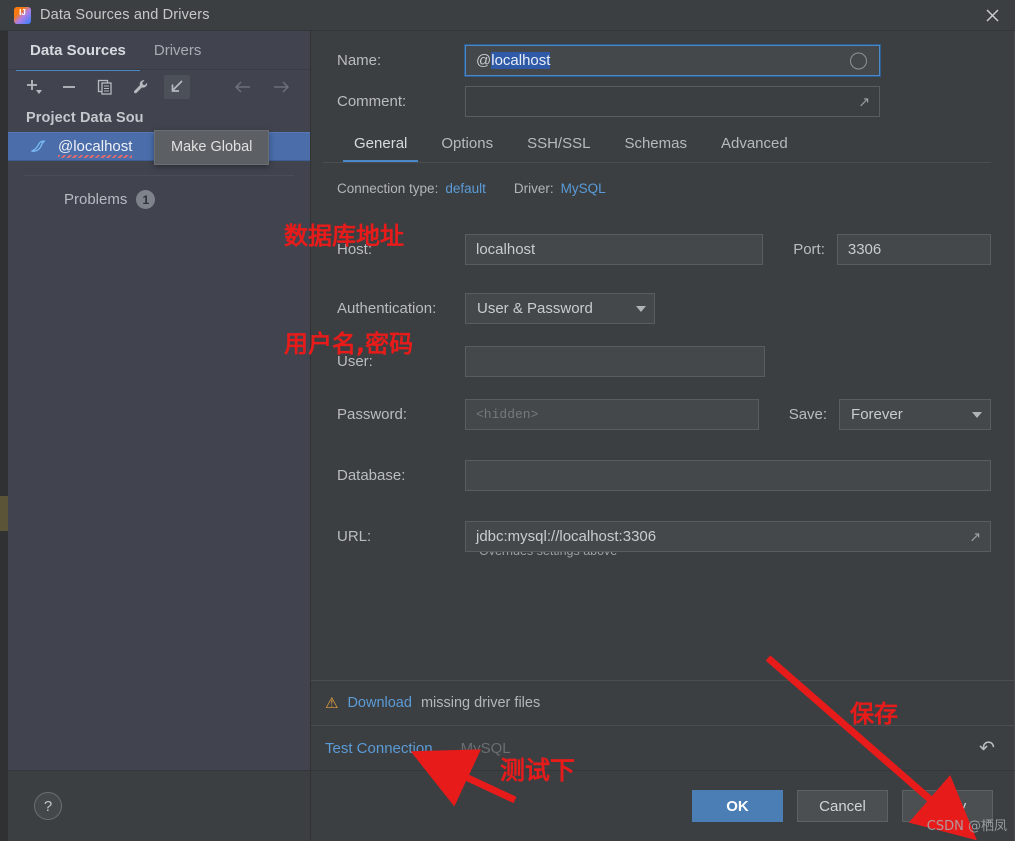 Image resolution: width=1015 pixels, height=841 pixels. I want to click on cancel-button: Cancel, so click(842, 806).